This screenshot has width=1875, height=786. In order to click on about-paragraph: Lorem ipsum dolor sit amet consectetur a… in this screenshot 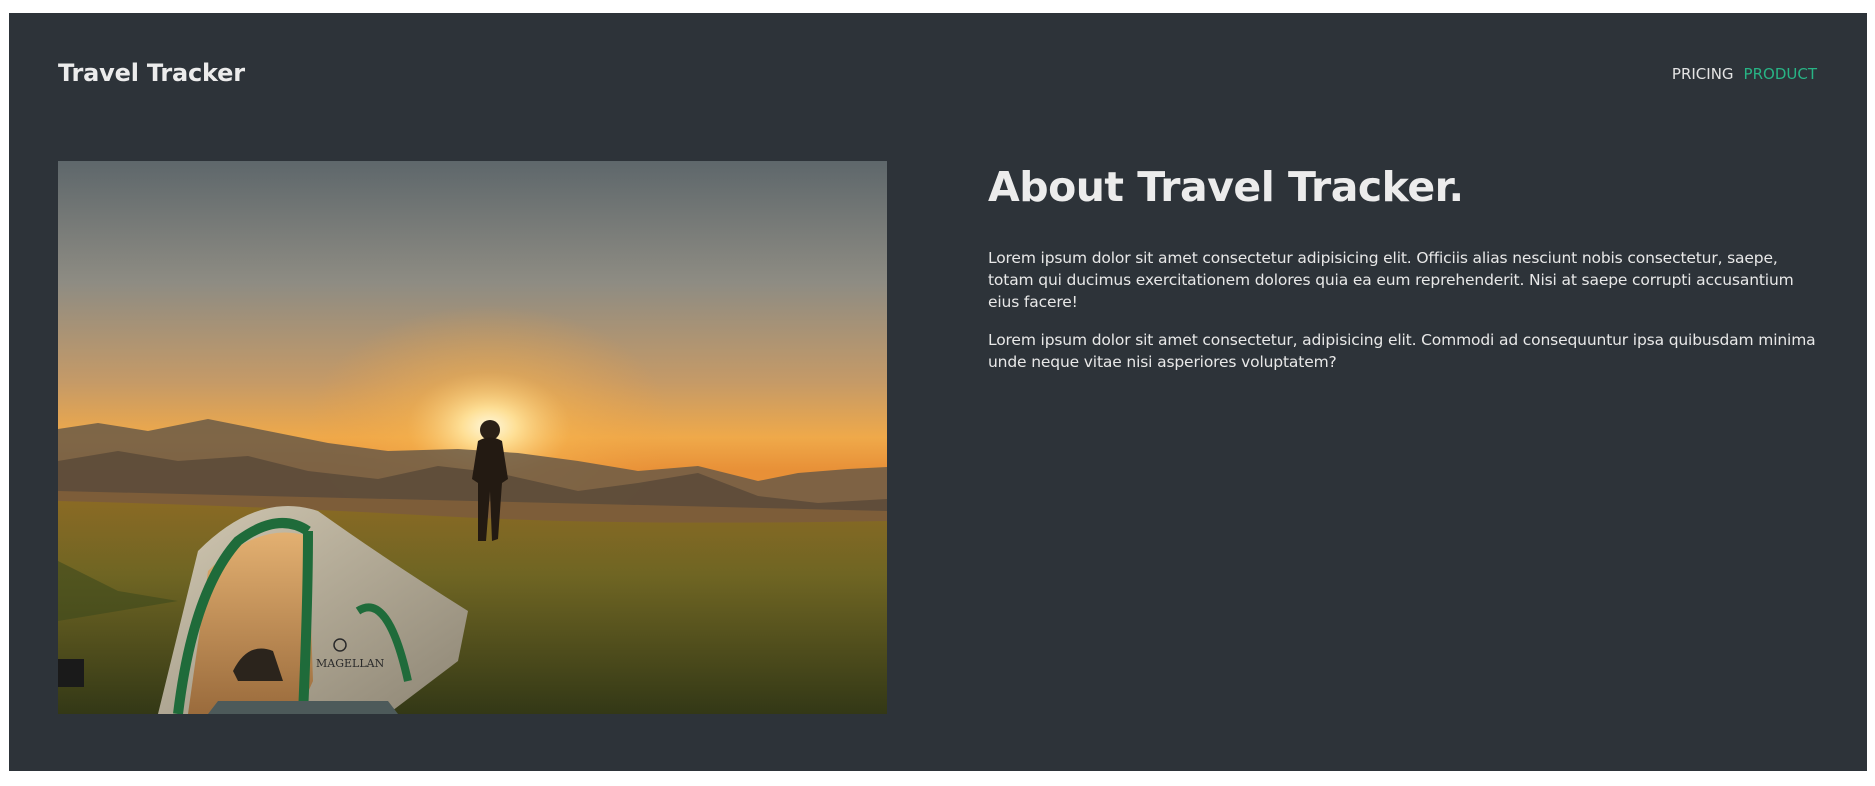, I will do `click(1391, 280)`.